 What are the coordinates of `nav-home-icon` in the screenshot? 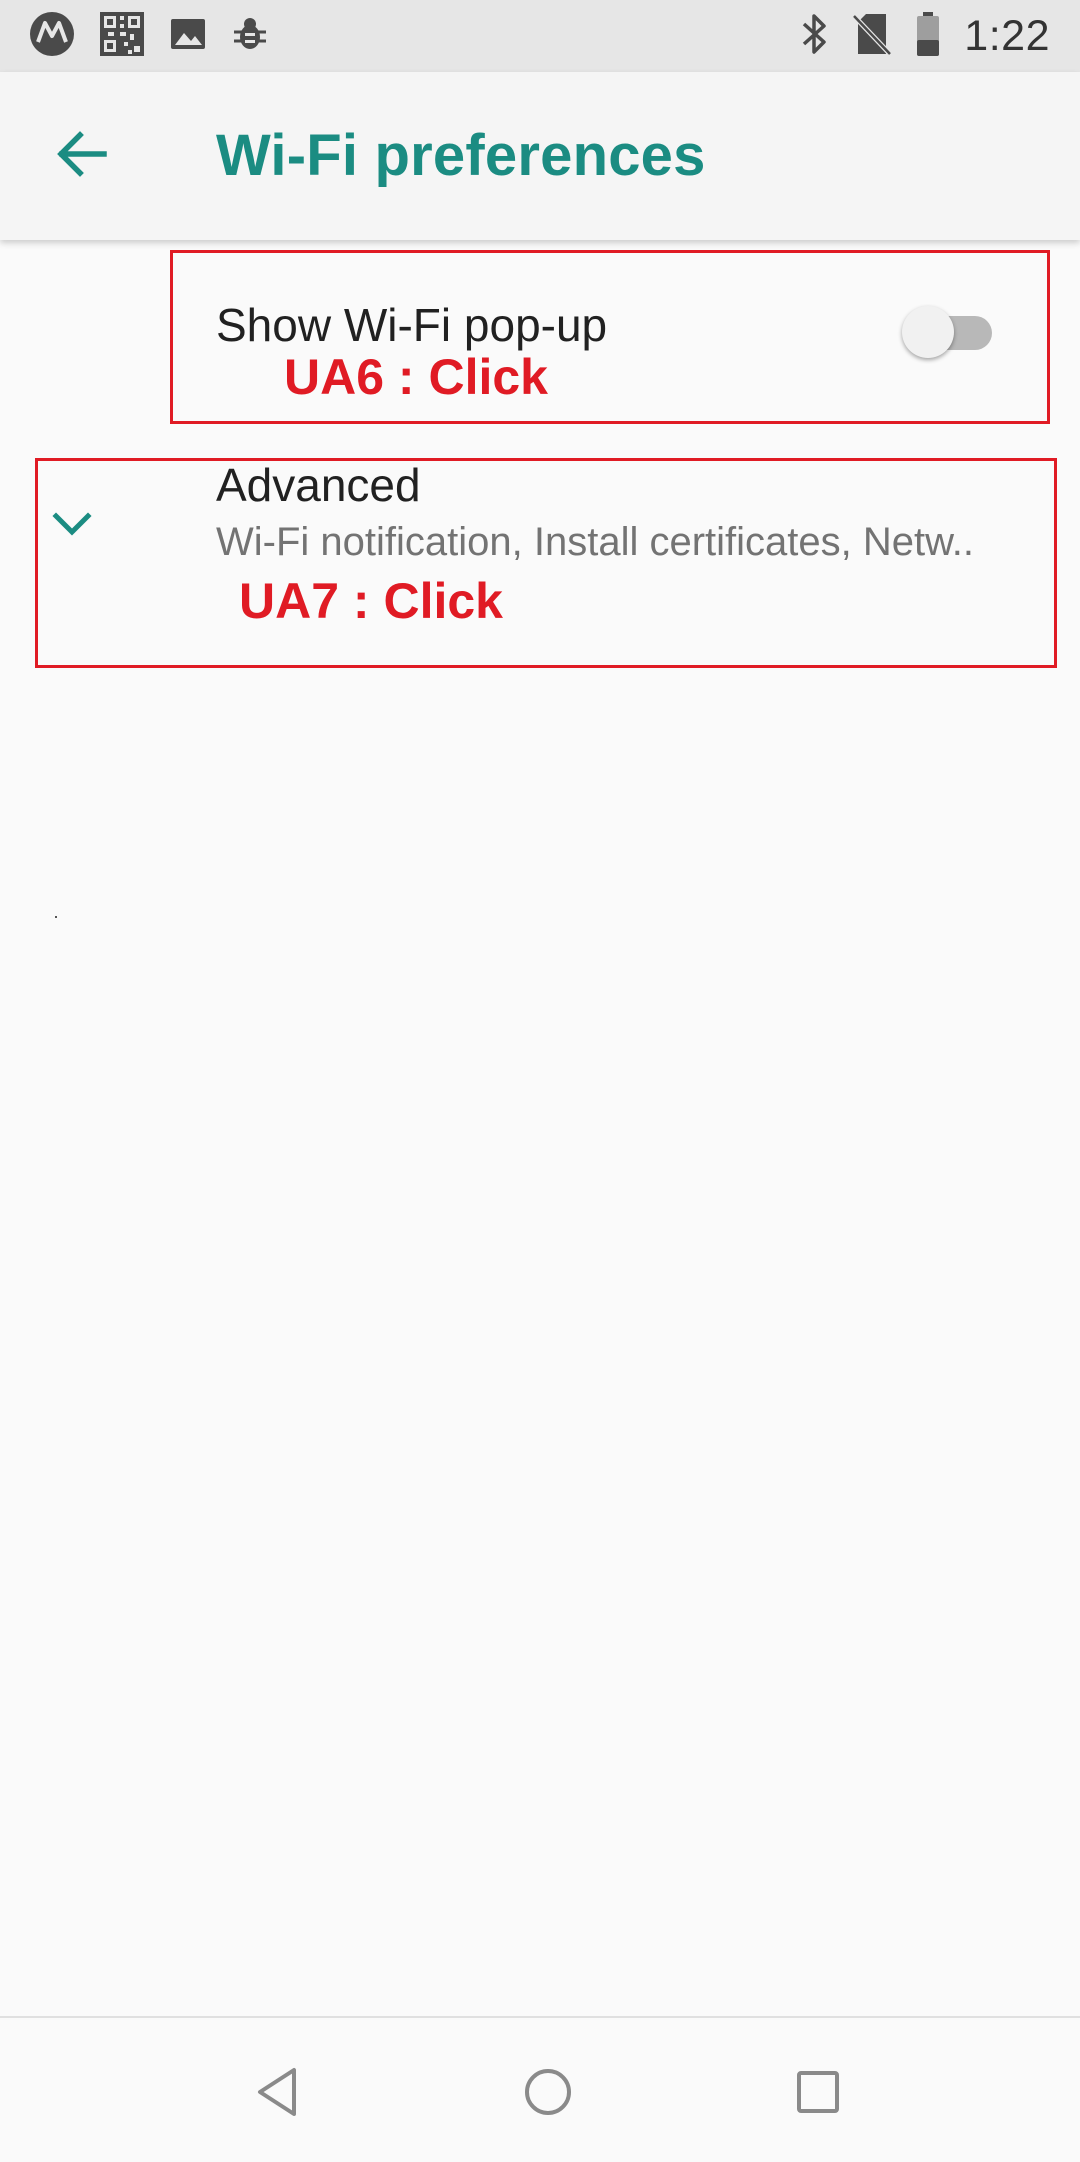 It's located at (548, 2094).